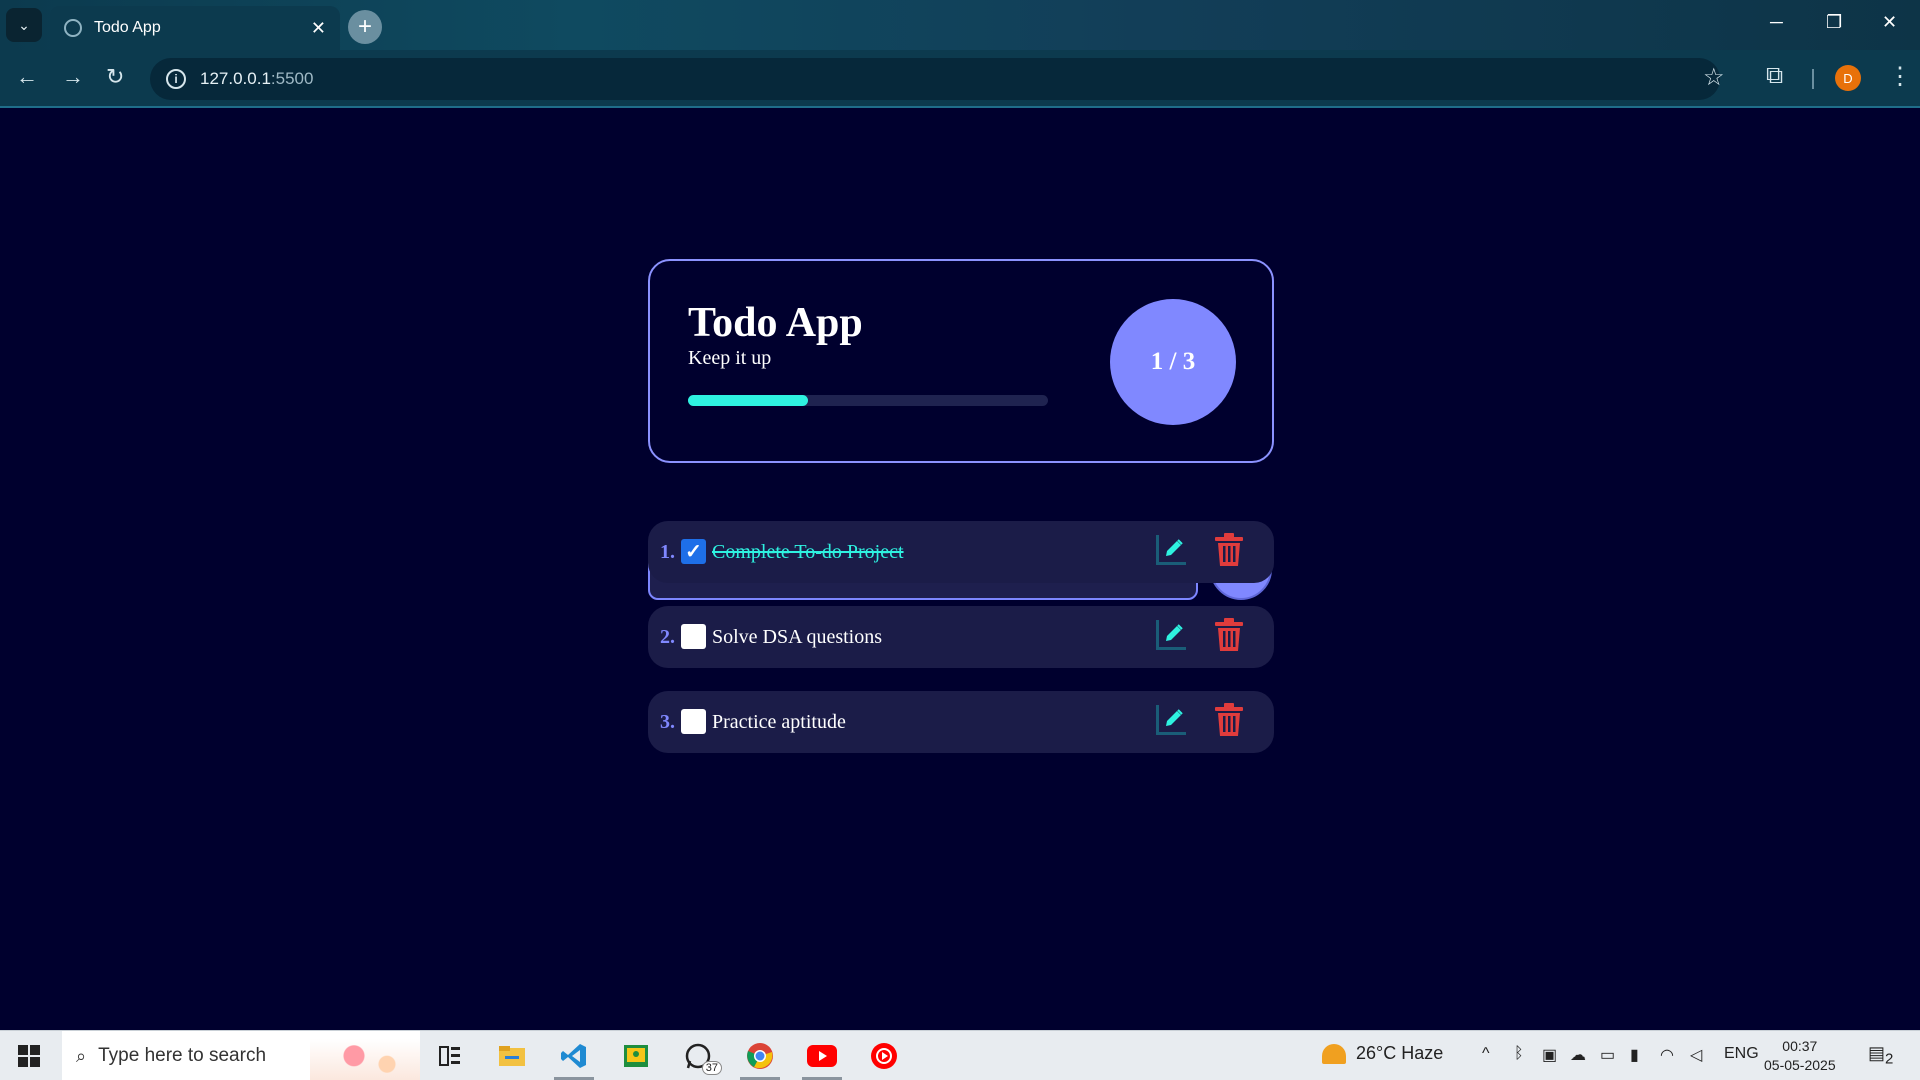 The image size is (1920, 1080). Describe the element at coordinates (935, 79) in the screenshot. I see `address-bar: i 127.0.0.1:5500` at that location.